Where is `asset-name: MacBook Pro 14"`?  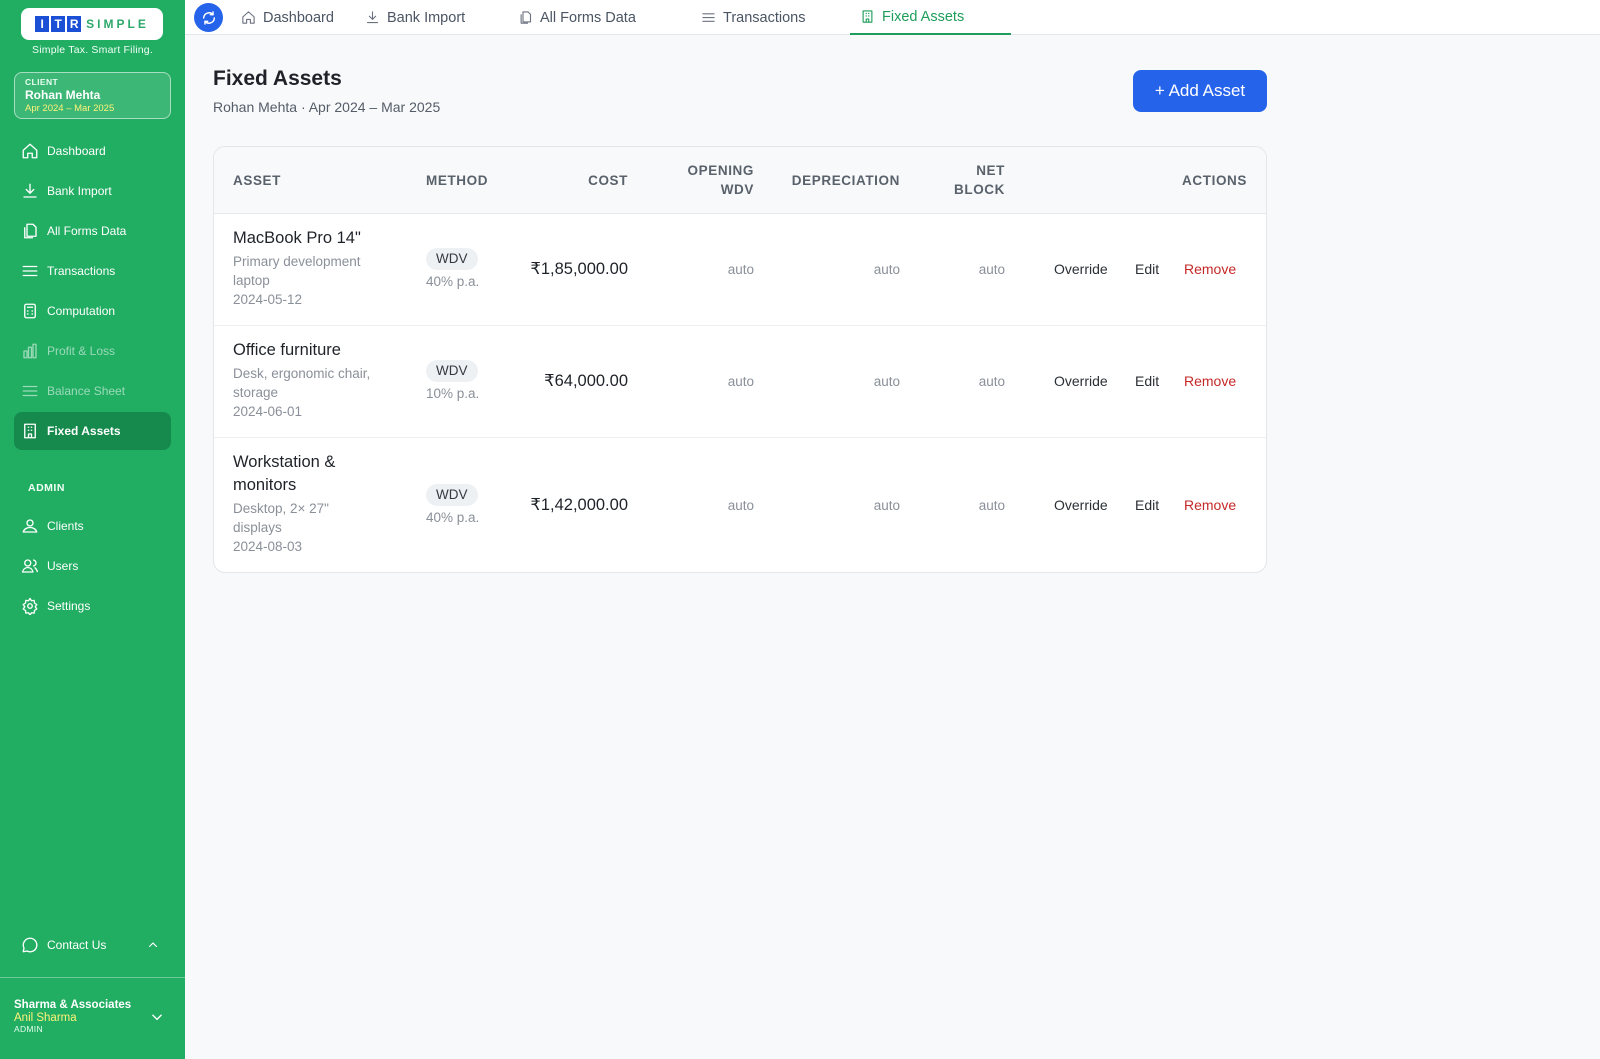
asset-name: MacBook Pro 14" is located at coordinates (297, 238).